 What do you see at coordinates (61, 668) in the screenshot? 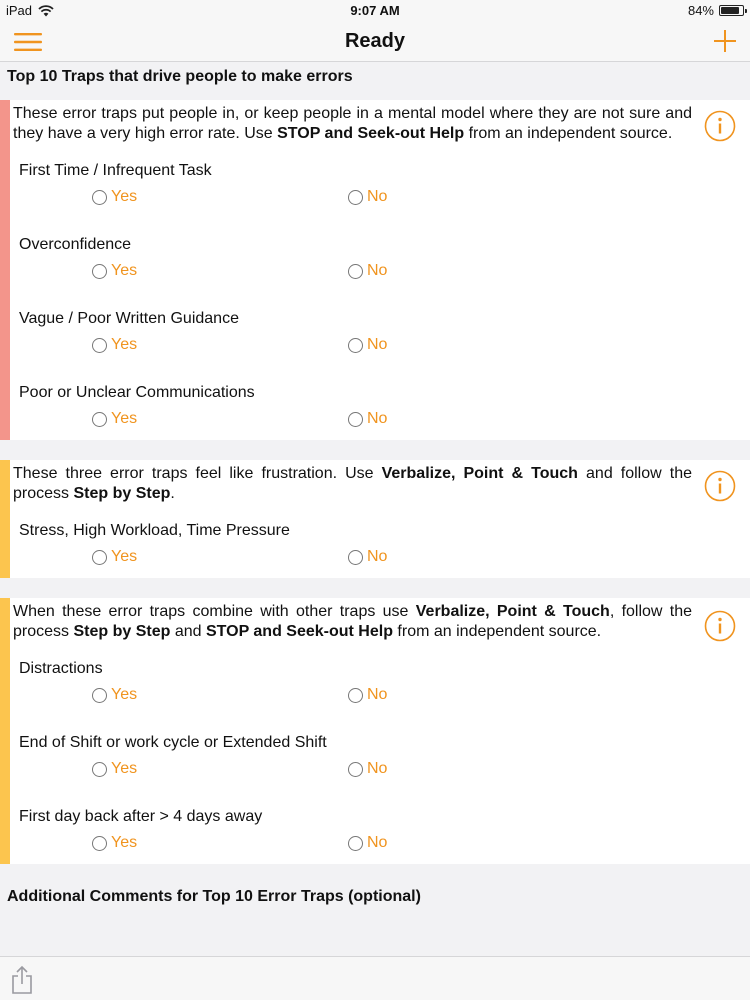
I see `question-label: Distractions` at bounding box center [61, 668].